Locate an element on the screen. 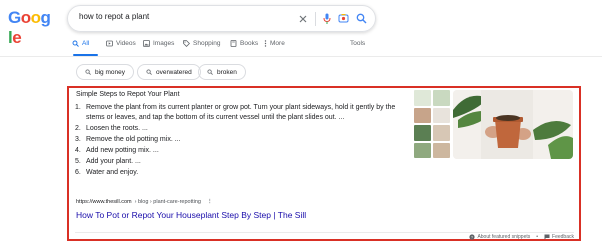 The height and width of the screenshot is (251, 602). logo-letter: g is located at coordinates (45, 17).